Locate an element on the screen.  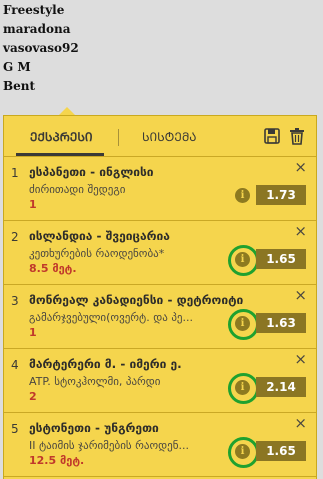
odds-button: 2.14 is located at coordinates (281, 387).